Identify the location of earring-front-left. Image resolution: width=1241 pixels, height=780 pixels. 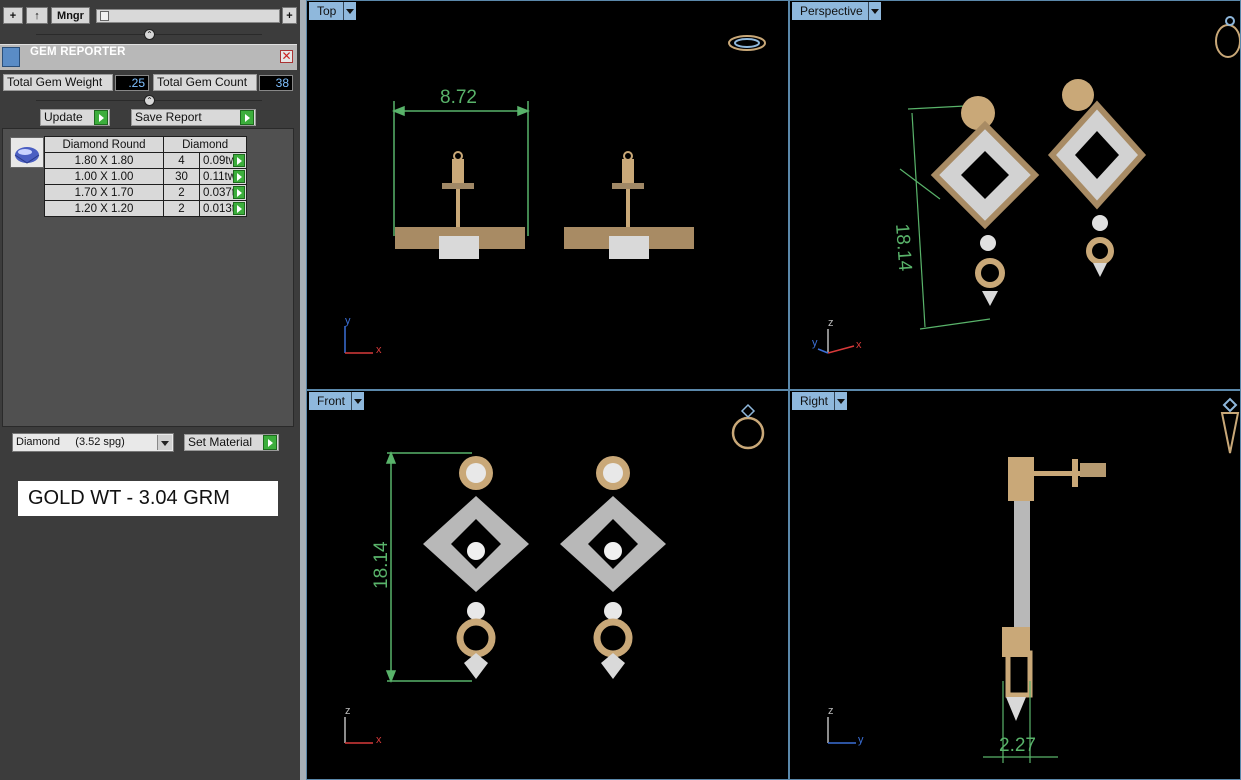
(476, 567).